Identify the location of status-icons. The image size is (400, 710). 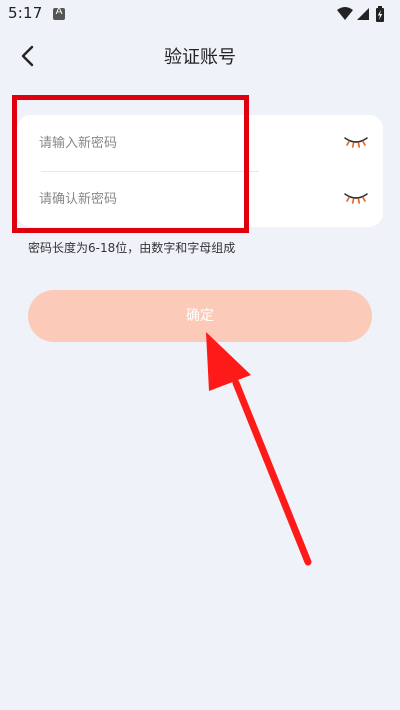
(364, 14).